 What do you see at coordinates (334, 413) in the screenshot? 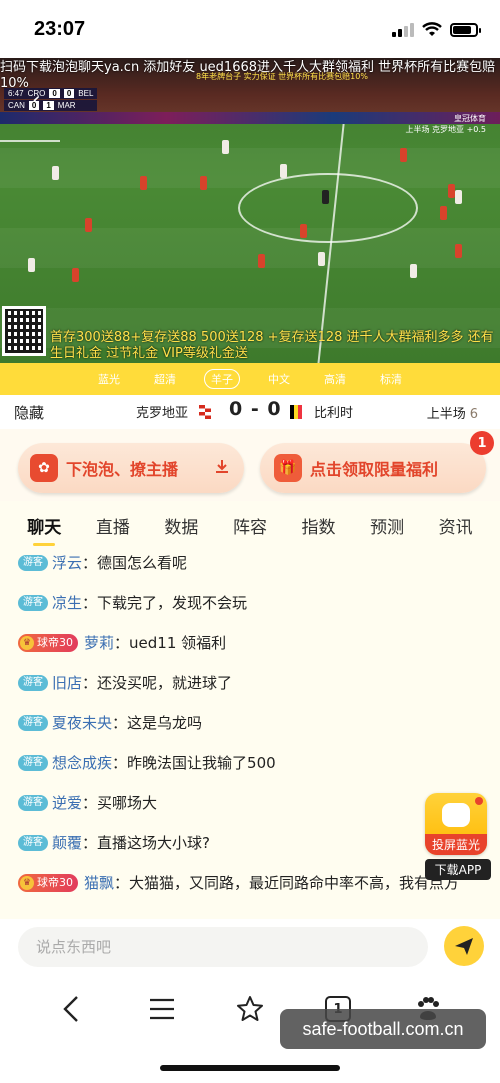
I see `away-team: 比利时` at bounding box center [334, 413].